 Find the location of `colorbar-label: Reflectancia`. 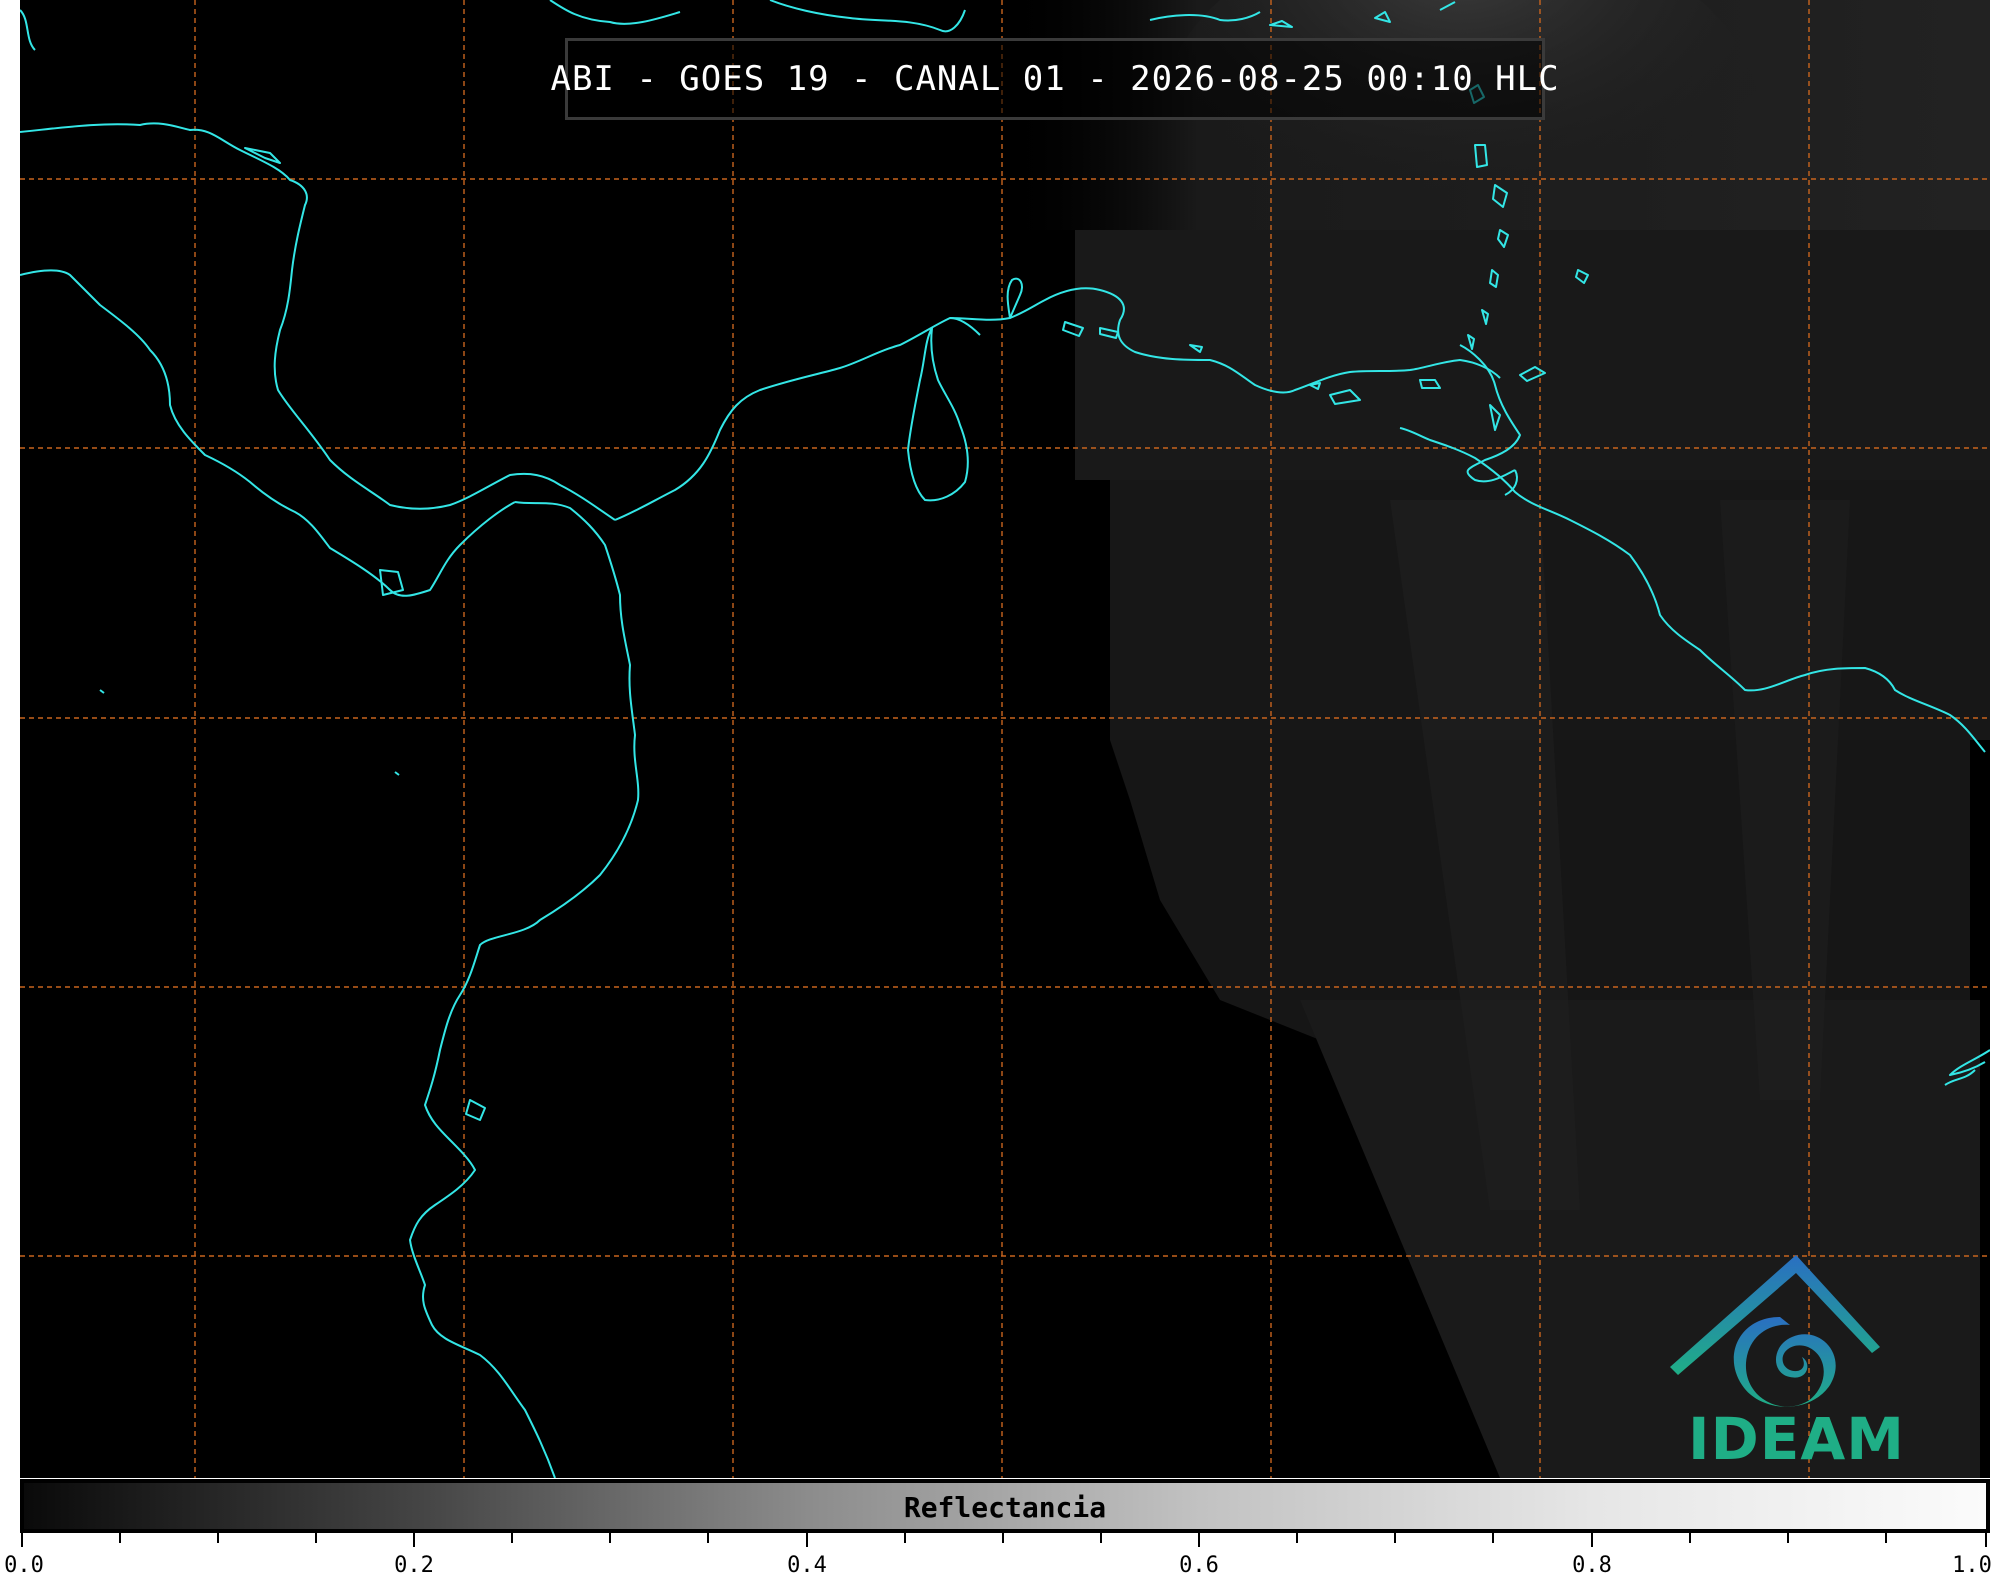

colorbar-label: Reflectancia is located at coordinates (1005, 1507).